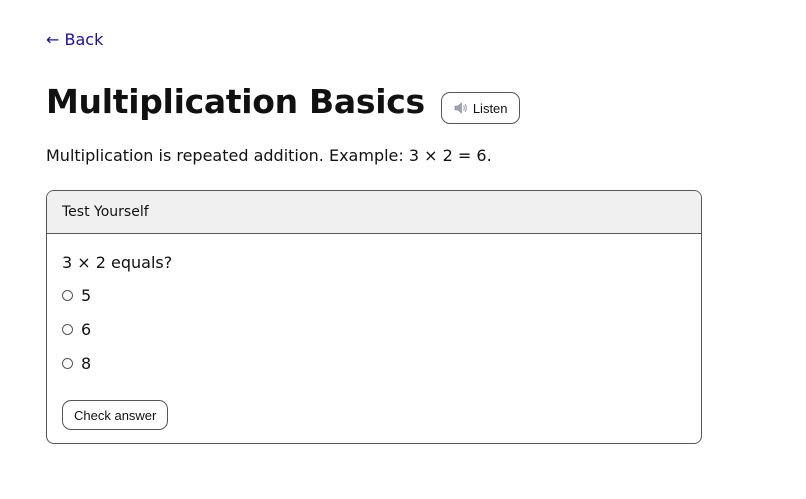 Image resolution: width=806 pixels, height=499 pixels. Describe the element at coordinates (86, 329) in the screenshot. I see `answer-option-label: 6` at that location.